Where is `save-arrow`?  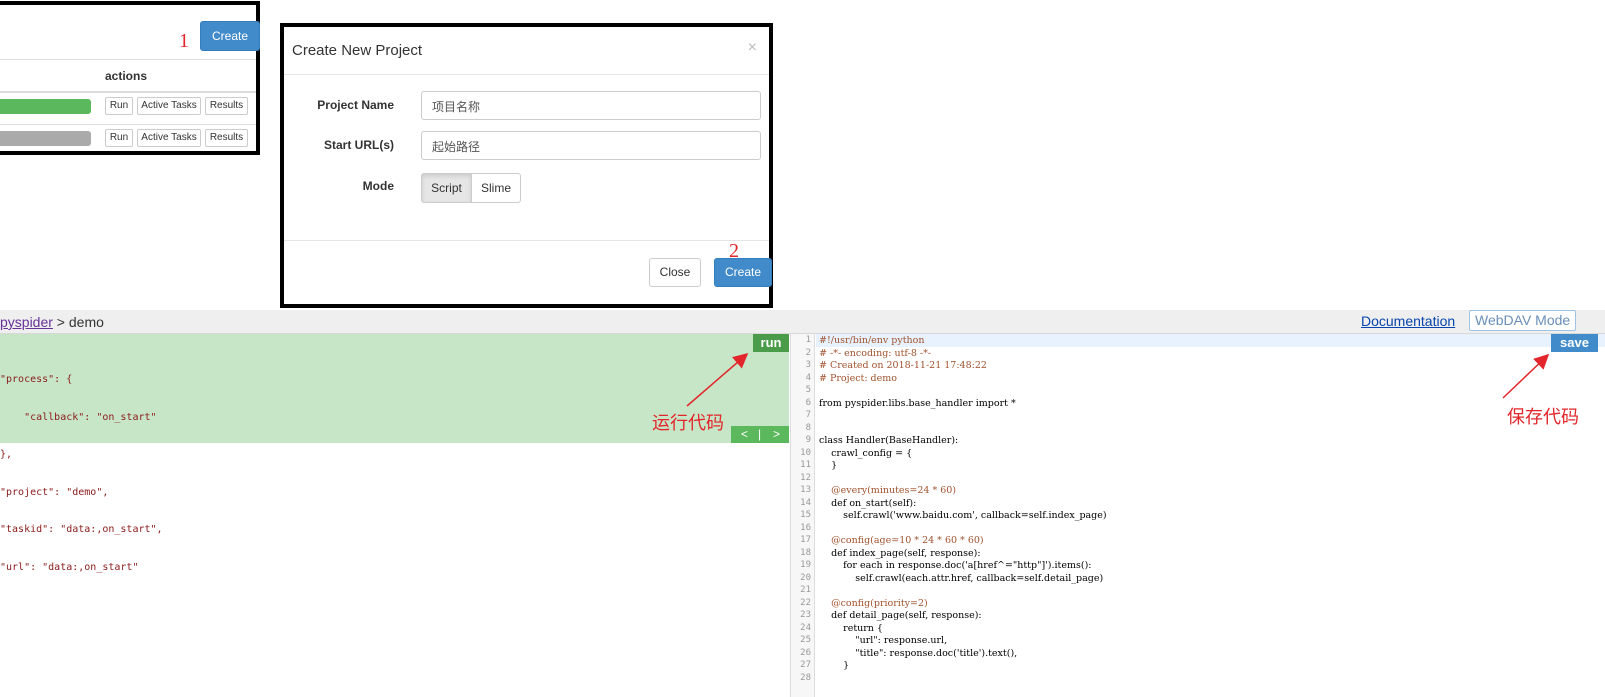
save-arrow is located at coordinates (1526, 376).